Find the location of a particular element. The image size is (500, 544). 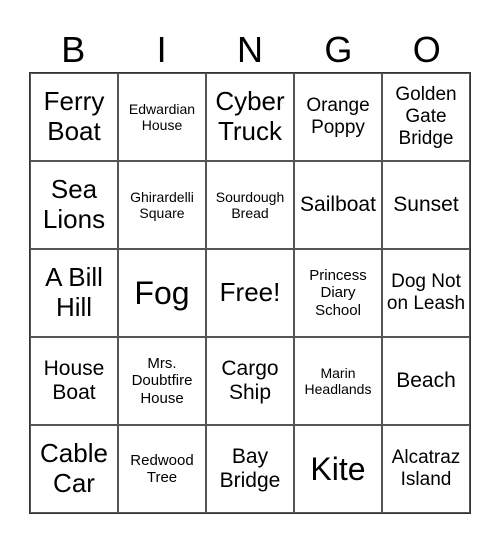

header-letter-g: G is located at coordinates (338, 49).